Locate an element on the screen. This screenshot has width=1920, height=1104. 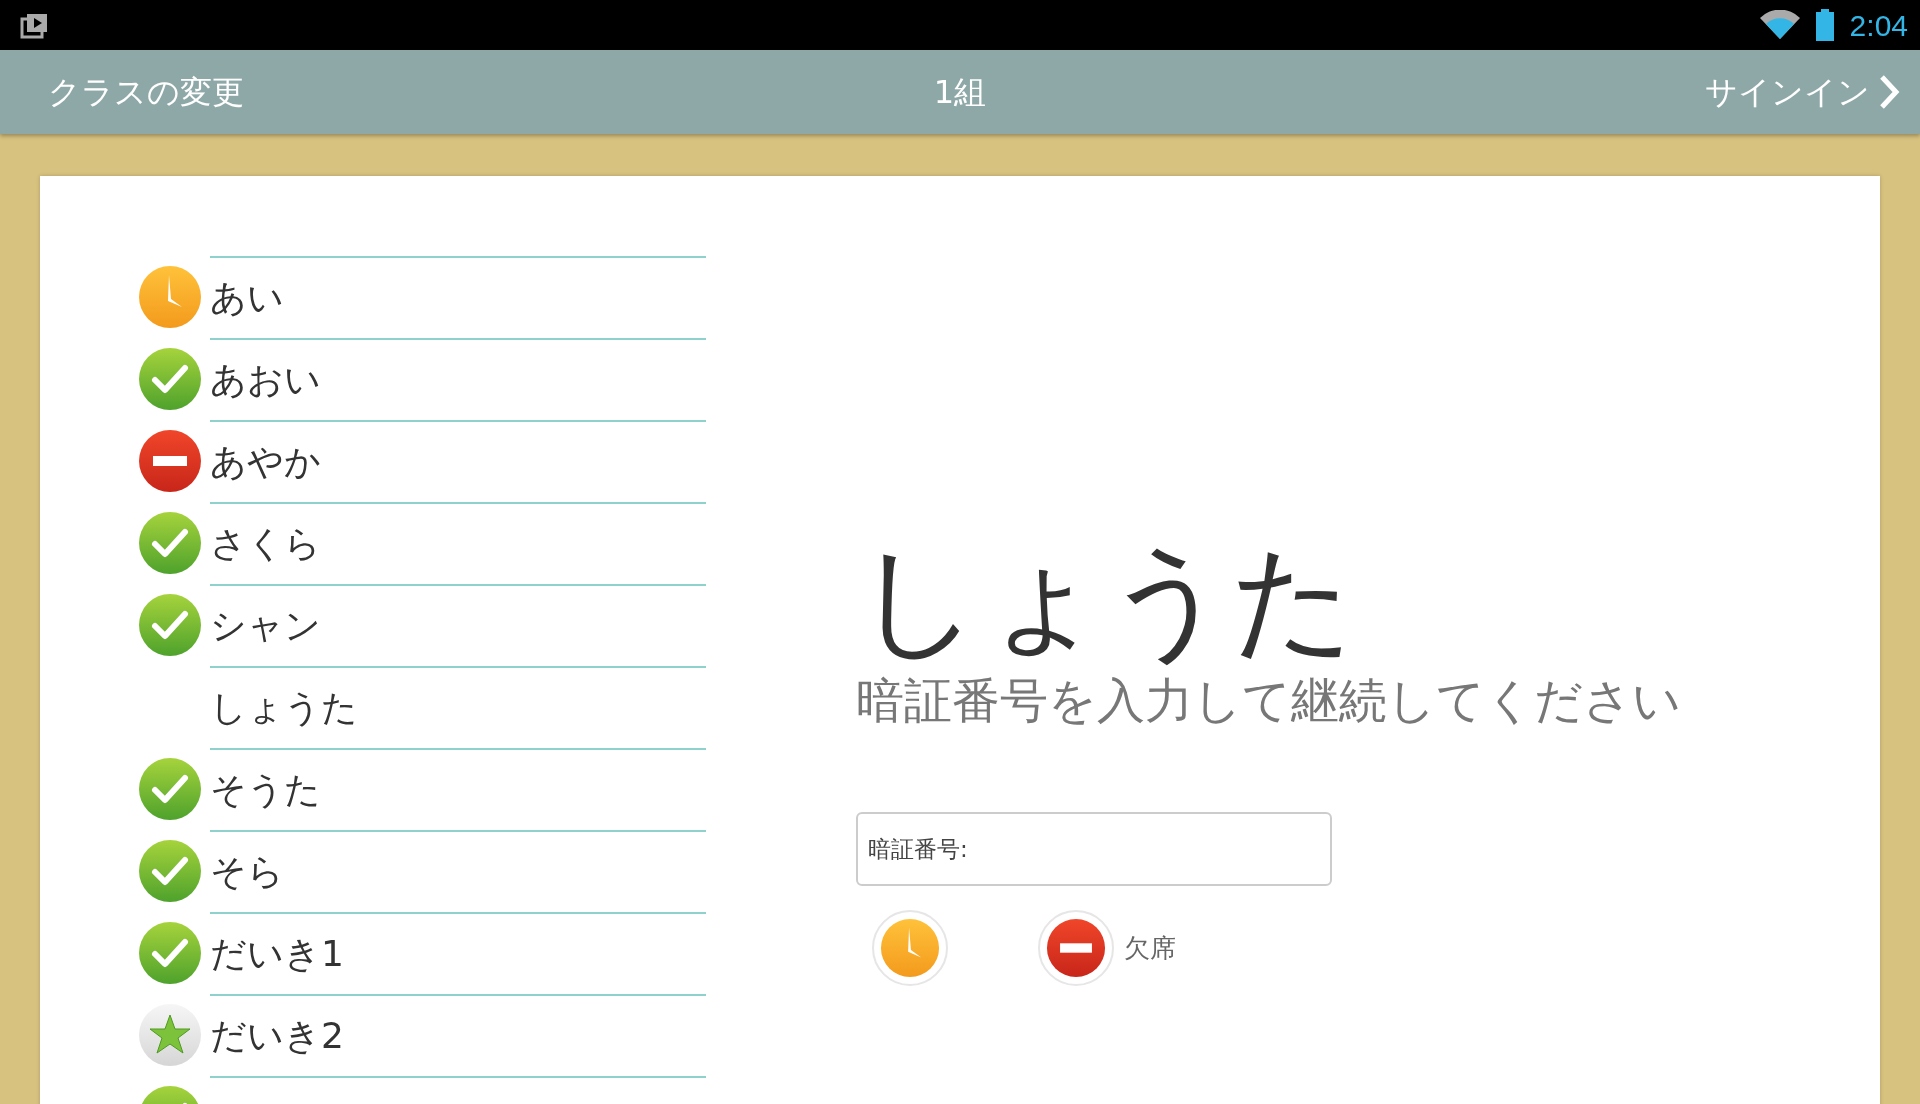
student-name: しょうた is located at coordinates (1106, 600).